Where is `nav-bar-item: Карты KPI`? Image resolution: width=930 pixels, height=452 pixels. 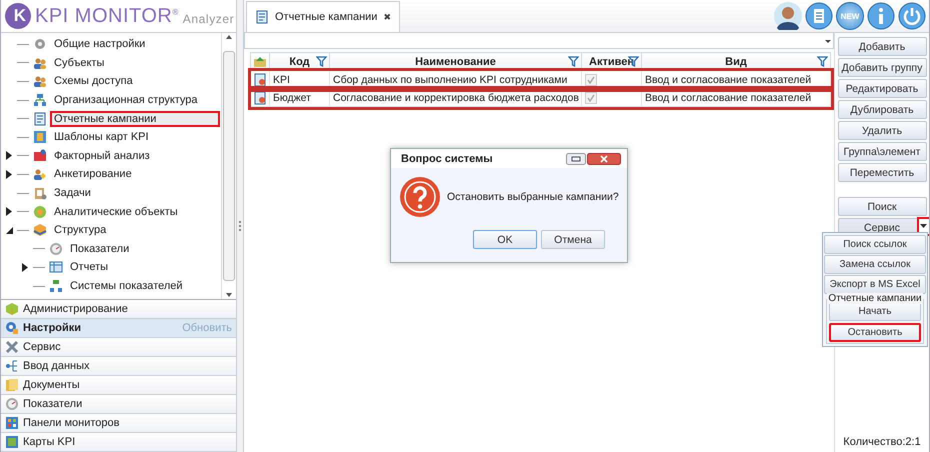
nav-bar-item: Карты KPI is located at coordinates (118, 442).